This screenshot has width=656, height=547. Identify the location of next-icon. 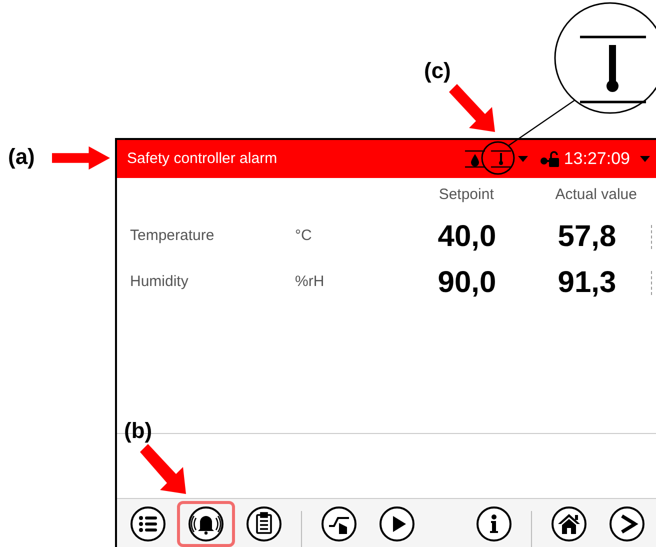
(627, 524).